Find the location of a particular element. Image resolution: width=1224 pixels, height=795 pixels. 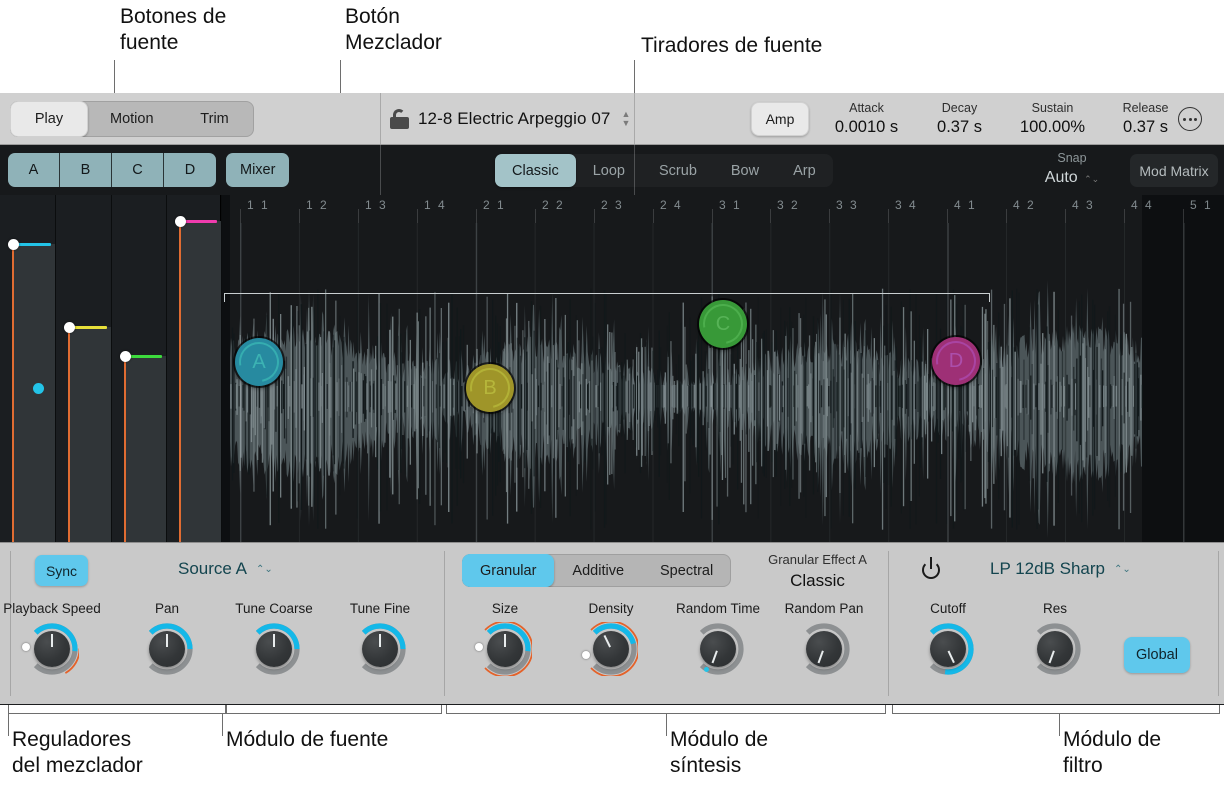

selection-bracket-right-cap is located at coordinates (989, 297).